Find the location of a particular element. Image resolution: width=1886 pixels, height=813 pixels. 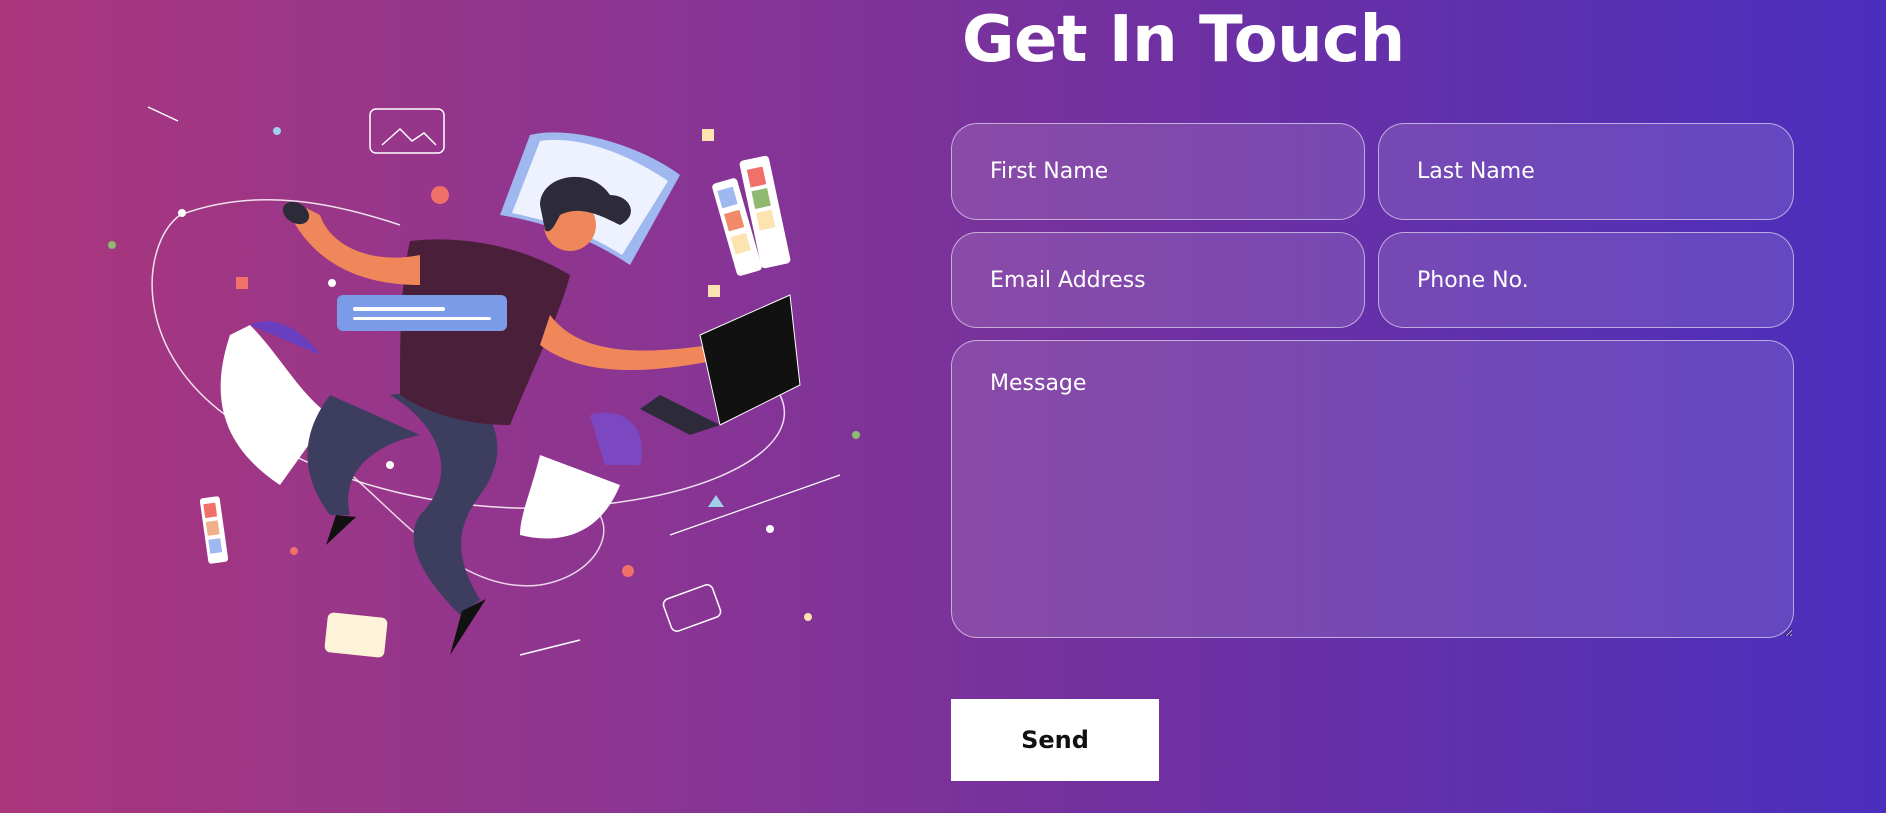

send-button: Send is located at coordinates (1055, 740).